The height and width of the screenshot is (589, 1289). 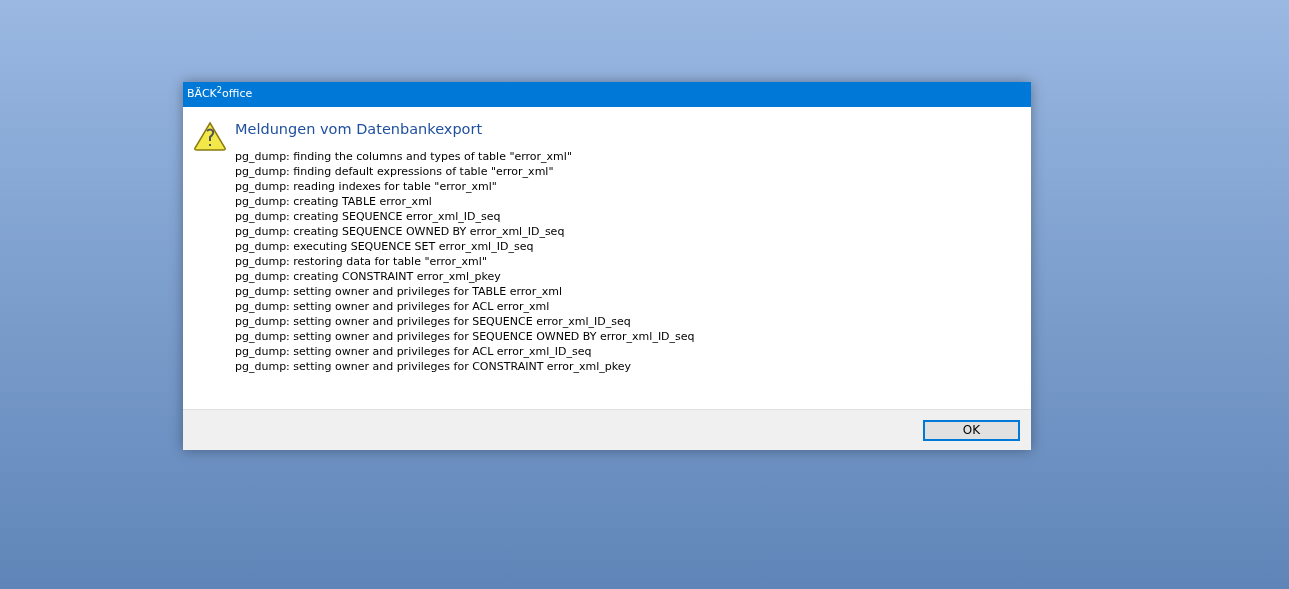 I want to click on log-line: pg_dump: creating CONSTRAINT error_xml_pkey, so click(x=368, y=276).